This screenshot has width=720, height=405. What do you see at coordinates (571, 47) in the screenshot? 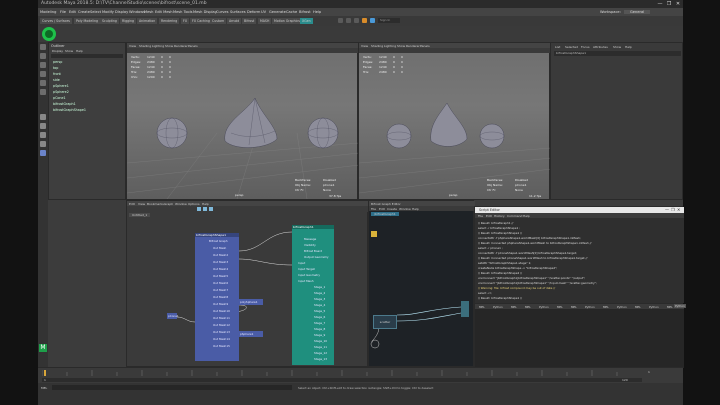
I see `ae-tab-selected: Selected` at bounding box center [571, 47].